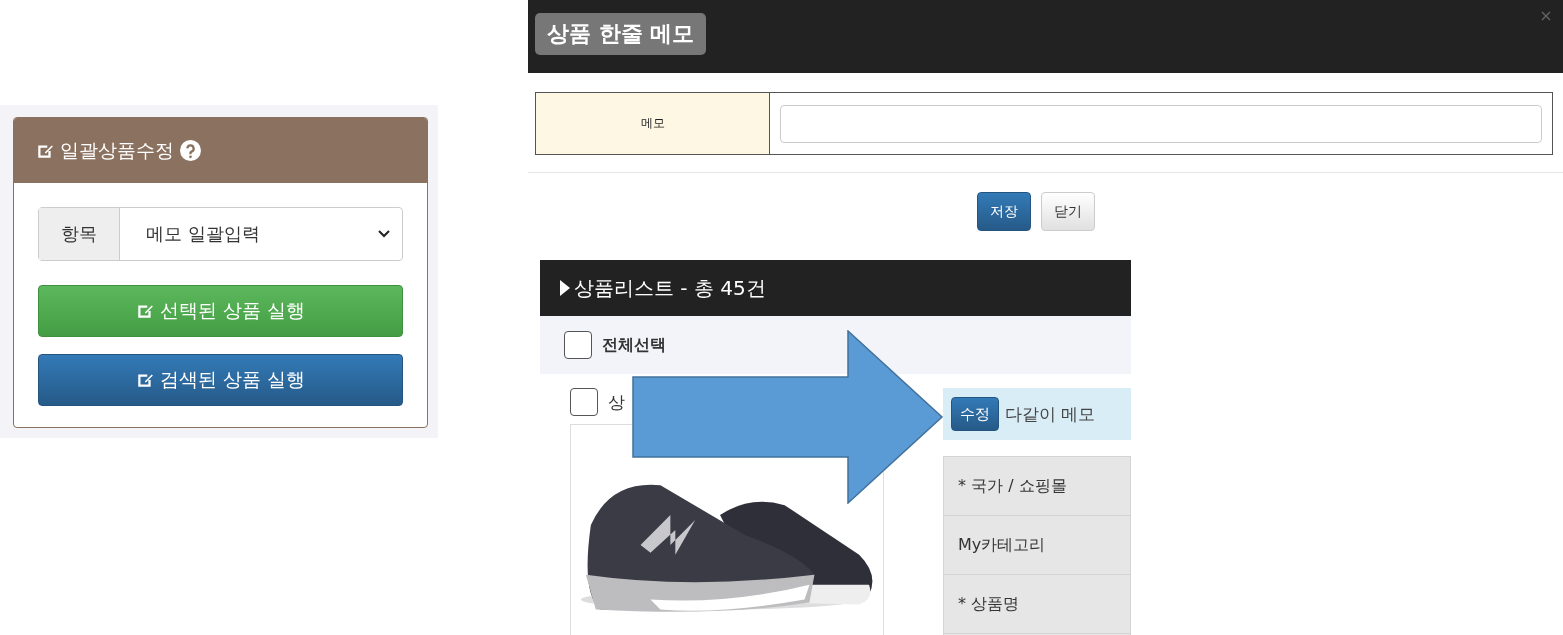 Image resolution: width=1563 pixels, height=635 pixels. What do you see at coordinates (621, 34) in the screenshot?
I see `dialog-title: 상품 한줄 메모` at bounding box center [621, 34].